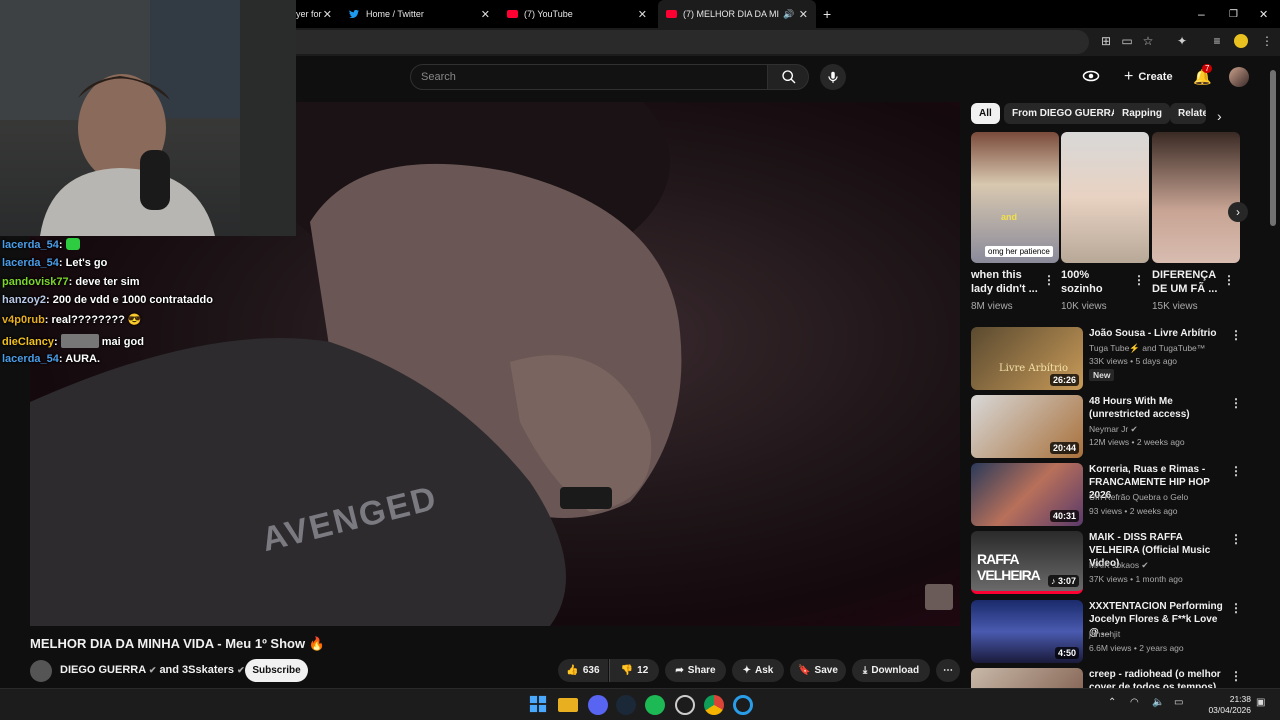 The width and height of the screenshot is (1280, 720). Describe the element at coordinates (1260, 702) in the screenshot. I see `notification-center-icon: ▣` at that location.